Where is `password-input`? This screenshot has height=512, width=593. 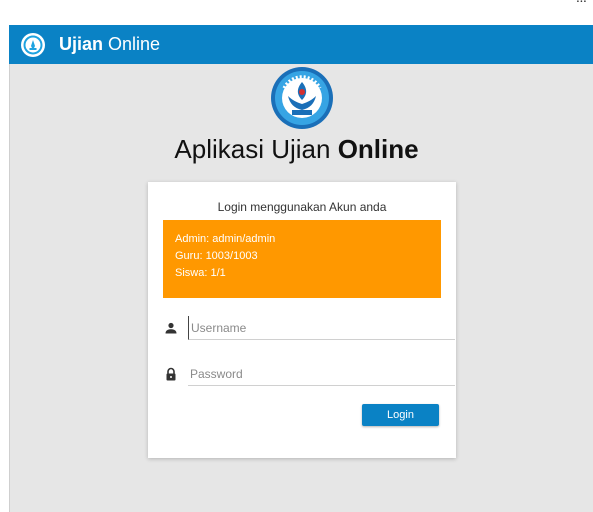 password-input is located at coordinates (321, 374).